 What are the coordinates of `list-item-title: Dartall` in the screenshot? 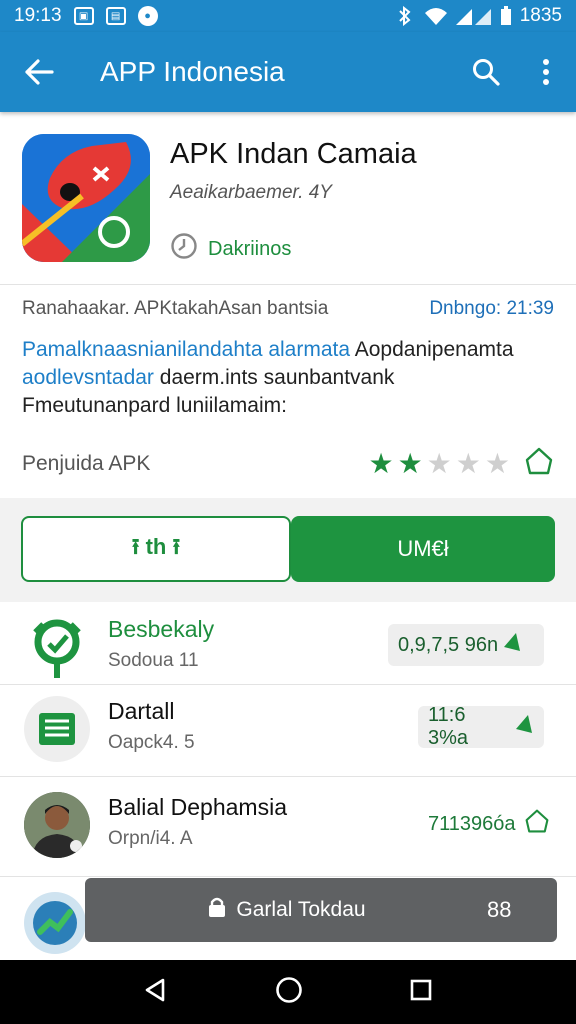 It's located at (141, 711).